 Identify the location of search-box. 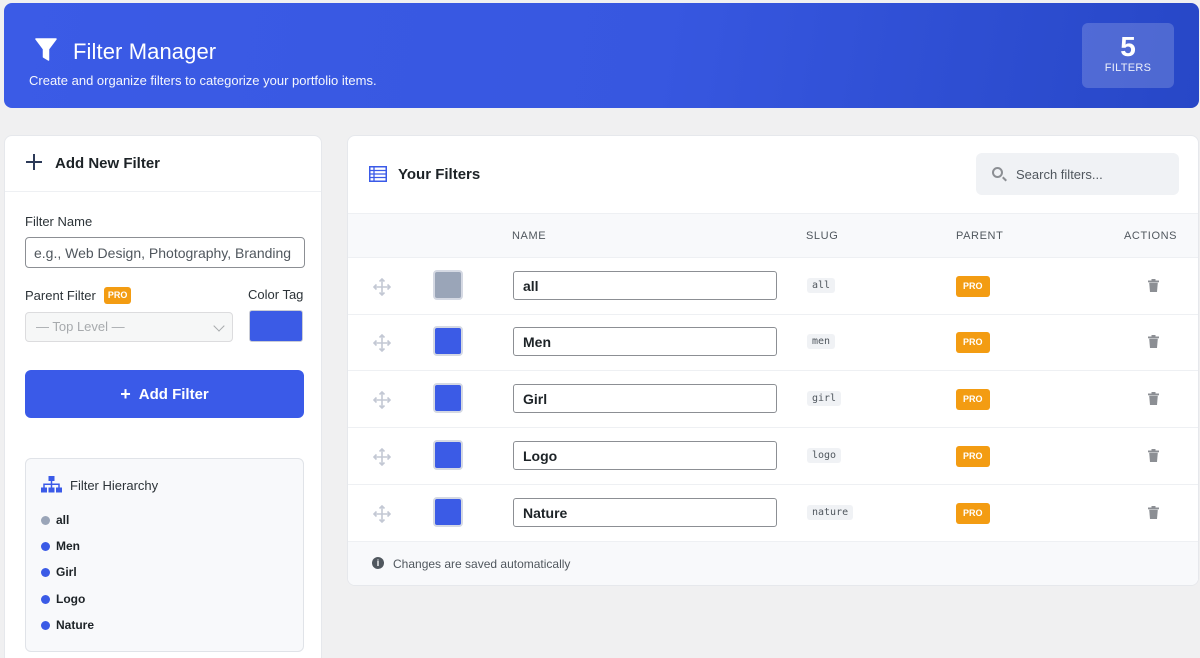
(1077, 174).